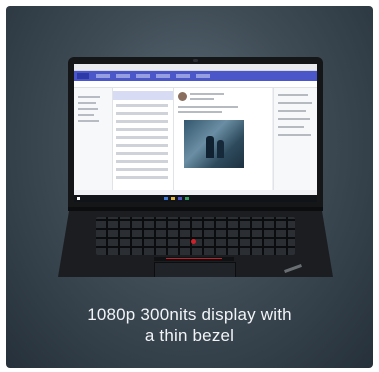  What do you see at coordinates (295, 139) in the screenshot?
I see `side-pane` at bounding box center [295, 139].